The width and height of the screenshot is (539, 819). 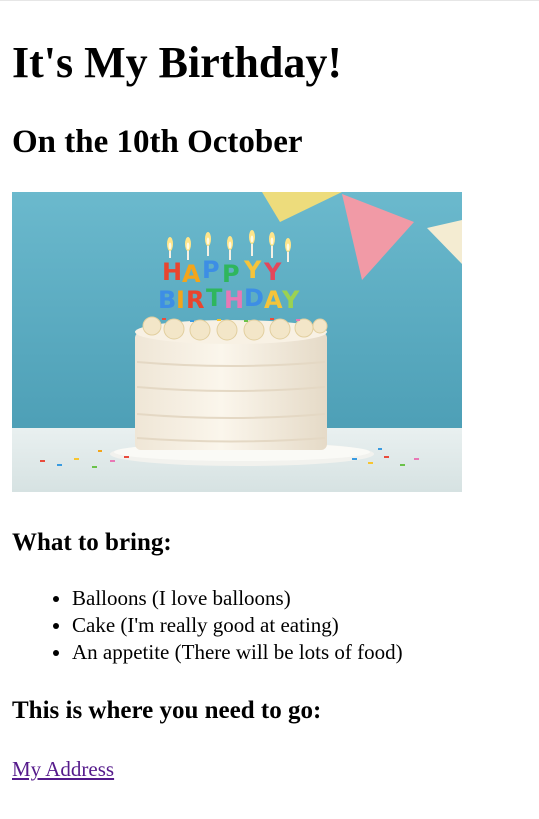 What do you see at coordinates (254, 298) in the screenshot?
I see `svg-text: D` at bounding box center [254, 298].